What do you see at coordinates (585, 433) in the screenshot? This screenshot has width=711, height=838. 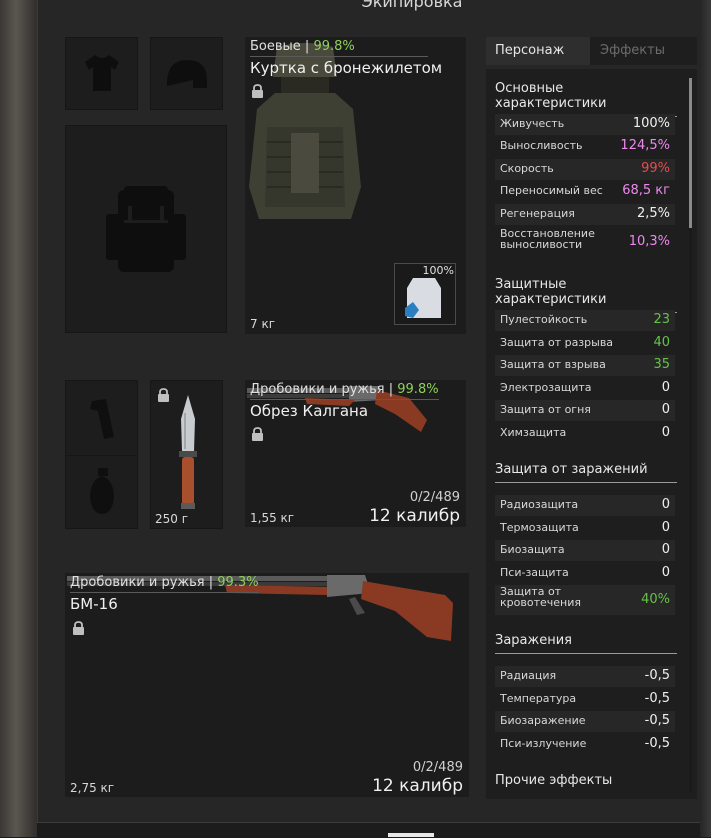 I see `stat-row: Химзащита 0` at bounding box center [585, 433].